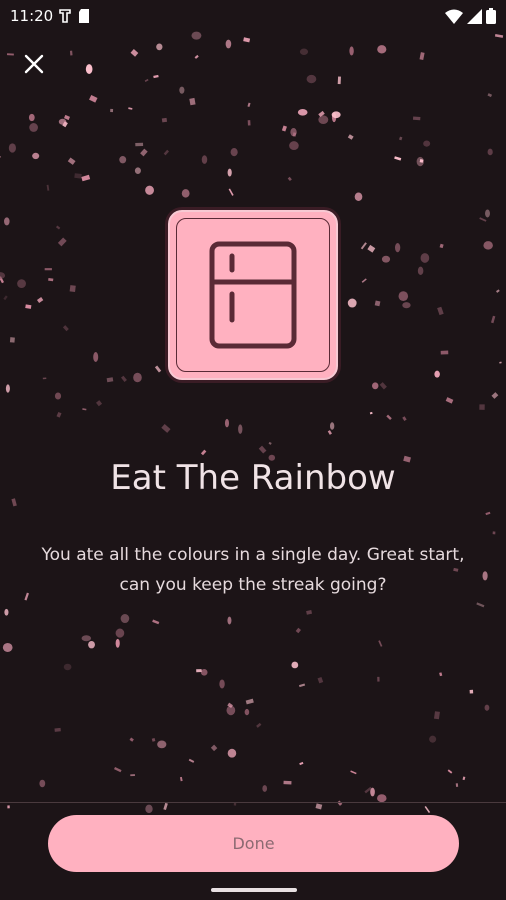 This screenshot has width=506, height=900. Describe the element at coordinates (74, 16) in the screenshot. I see `status-left-icons` at that location.